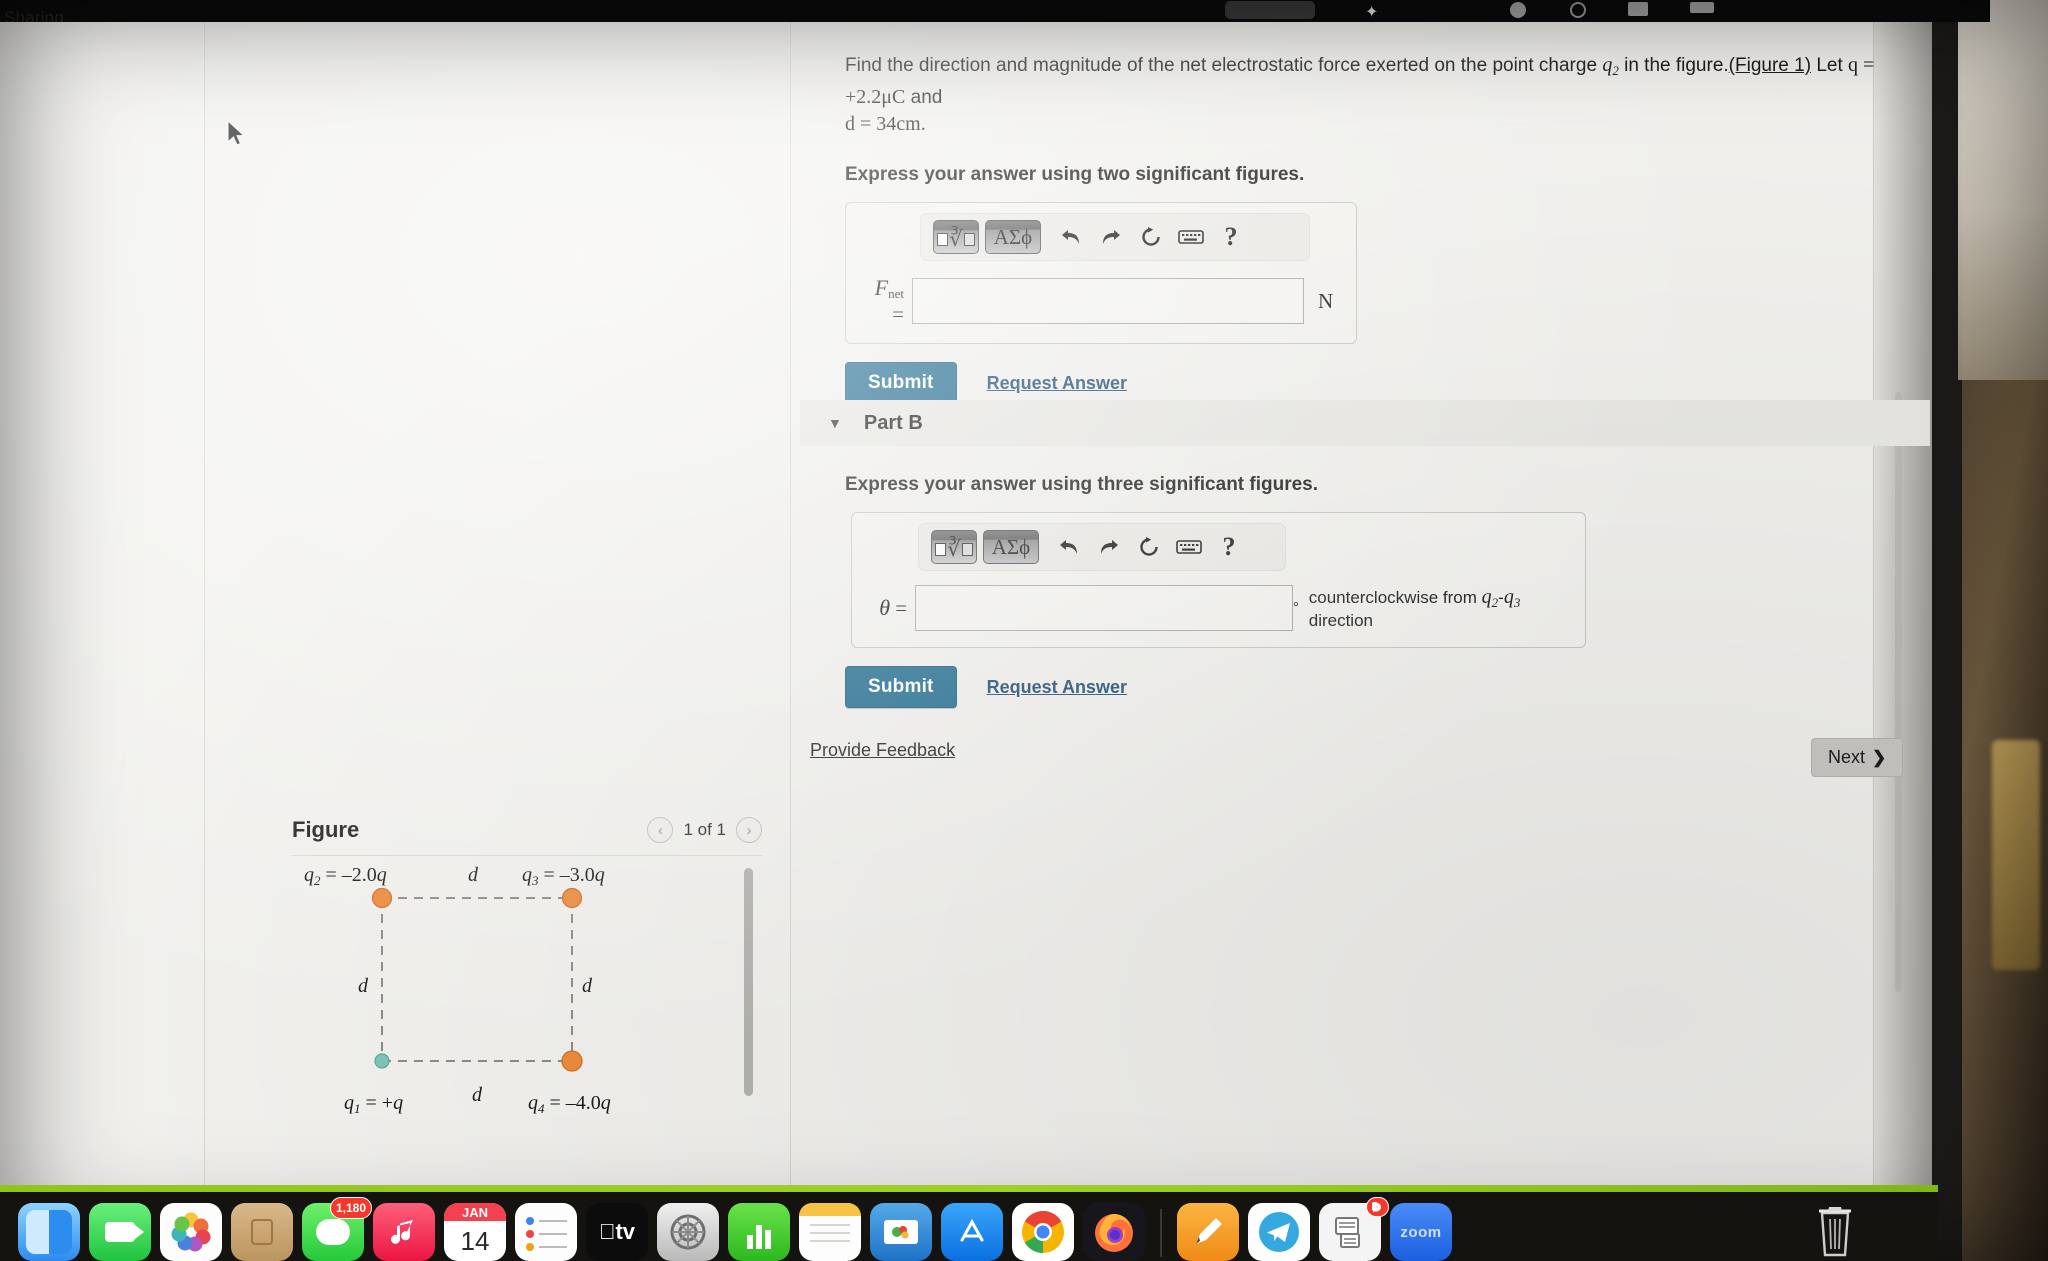 Image resolution: width=2048 pixels, height=1261 pixels. Describe the element at coordinates (1270, 10) in the screenshot. I see `notch-pill` at that location.